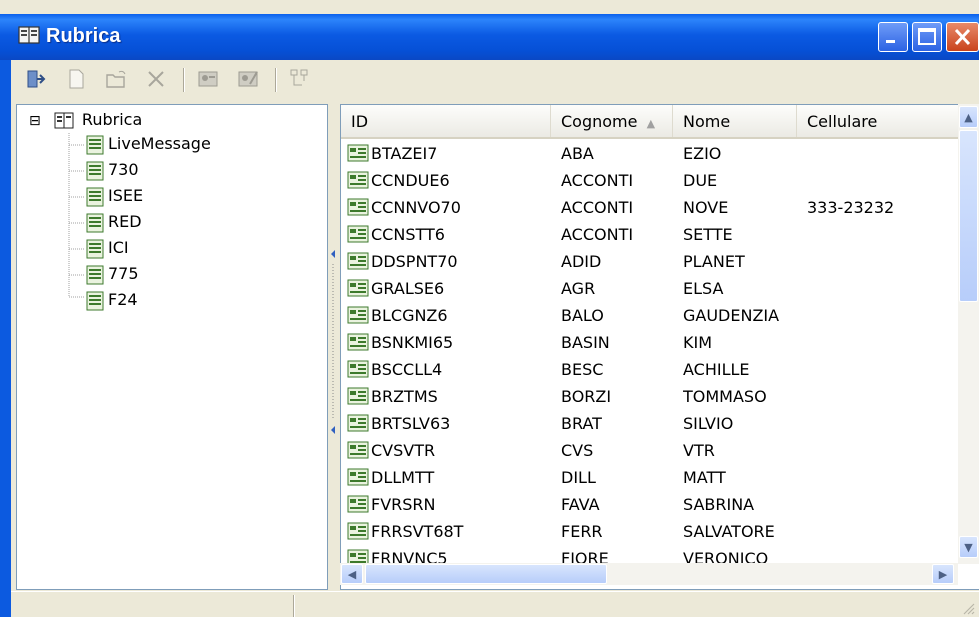 The height and width of the screenshot is (617, 979). I want to click on title-bar: Rubrica, so click(489, 37).